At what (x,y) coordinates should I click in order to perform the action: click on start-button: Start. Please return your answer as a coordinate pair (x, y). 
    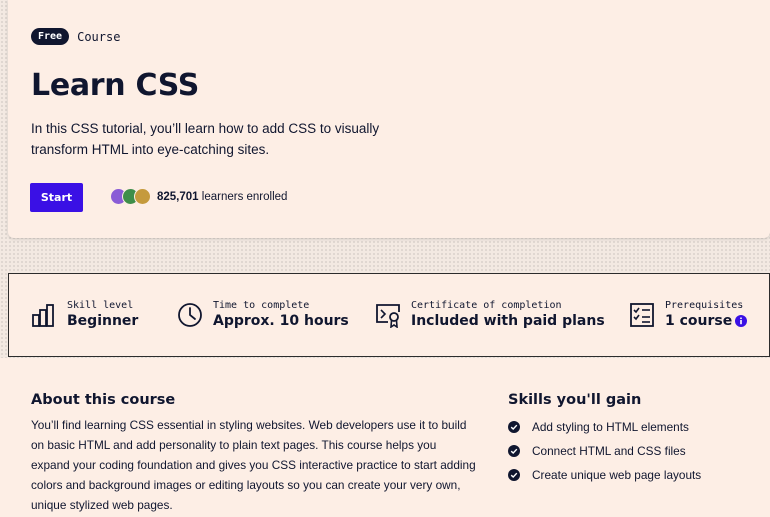
    Looking at the image, I should click on (56, 197).